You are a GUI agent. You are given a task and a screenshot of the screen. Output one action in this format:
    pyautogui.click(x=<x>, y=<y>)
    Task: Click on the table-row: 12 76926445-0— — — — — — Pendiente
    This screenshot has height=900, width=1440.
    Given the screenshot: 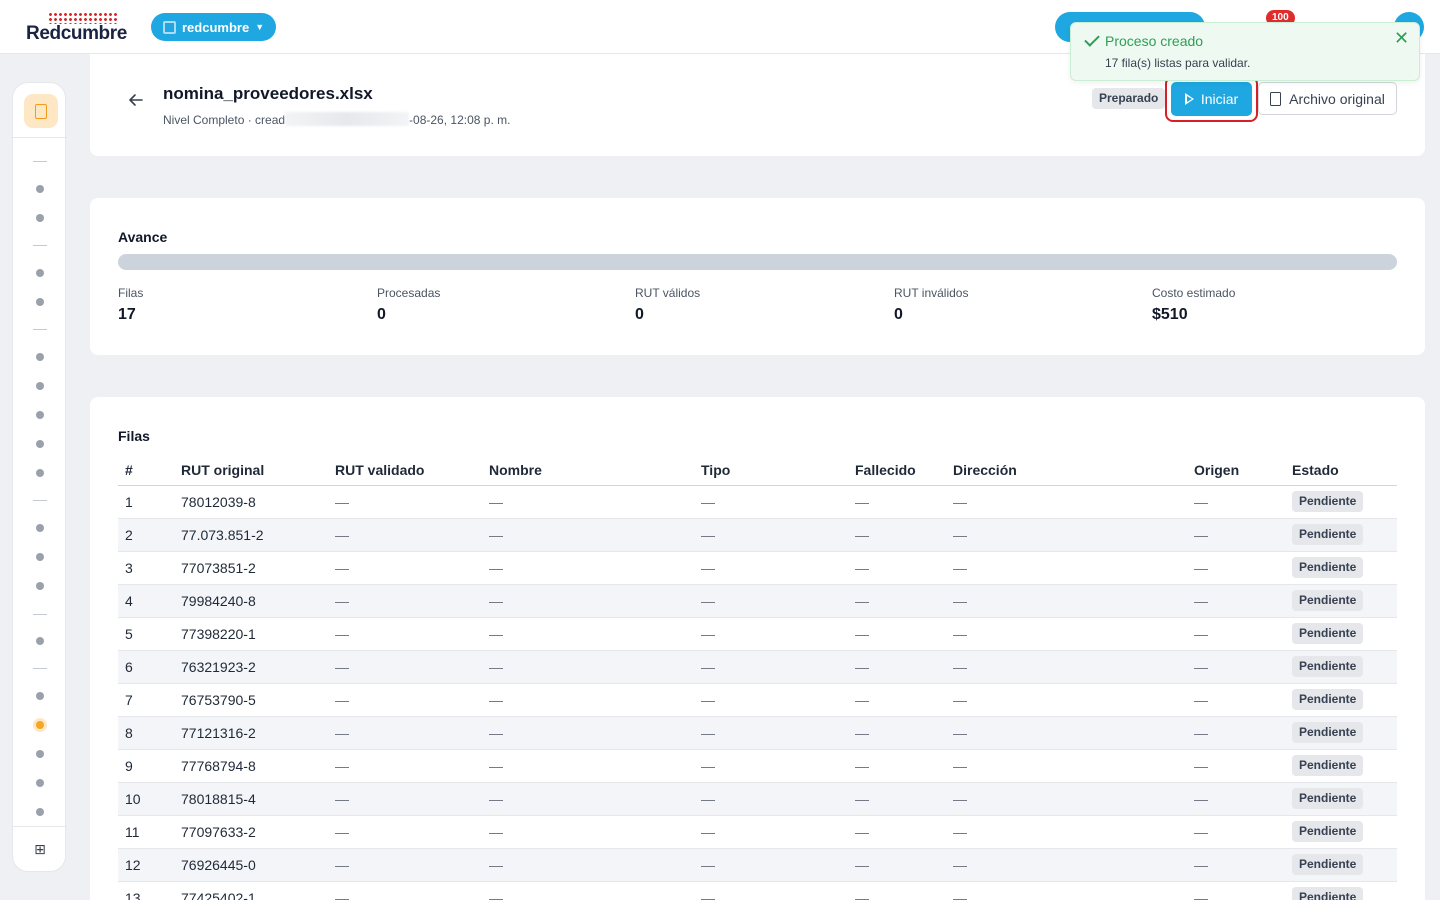 What is the action you would take?
    pyautogui.click(x=757, y=865)
    